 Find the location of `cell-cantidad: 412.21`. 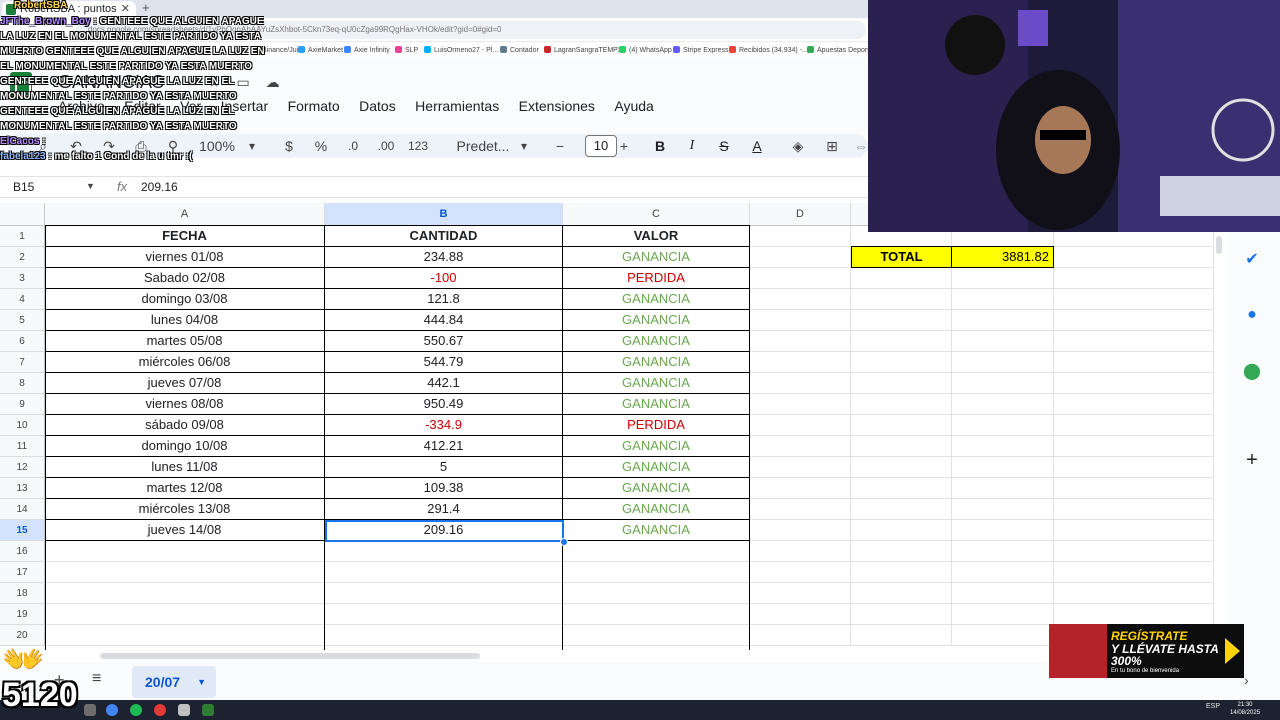

cell-cantidad: 412.21 is located at coordinates (444, 446).